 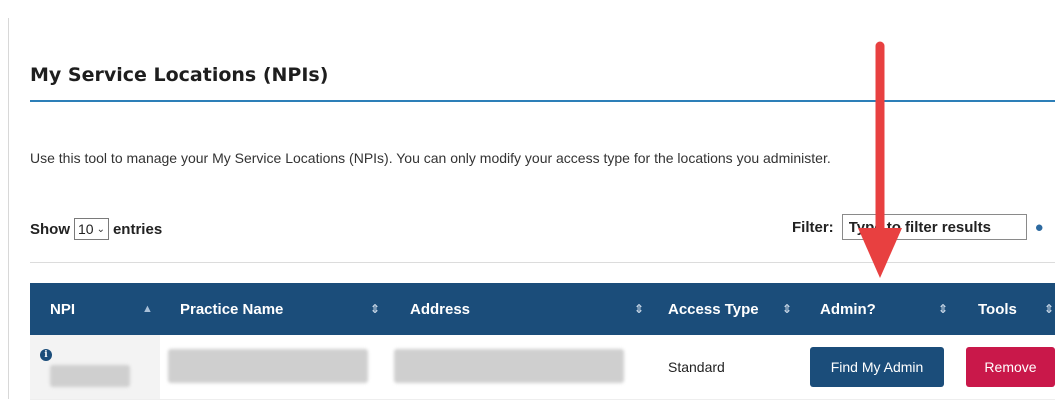 I want to click on sort-address-icon: ⇕, so click(x=639, y=309).